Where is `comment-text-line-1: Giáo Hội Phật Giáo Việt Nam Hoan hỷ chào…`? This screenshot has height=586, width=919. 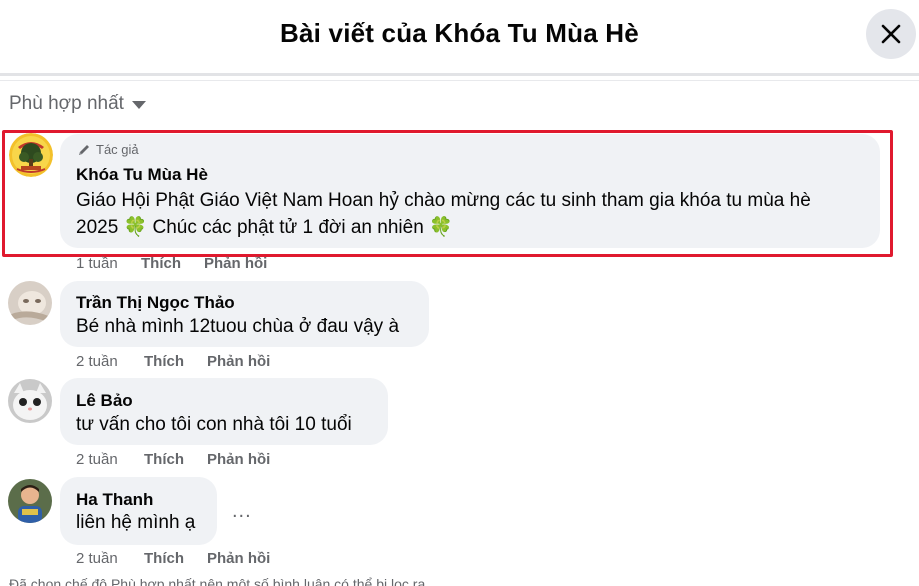
comment-text-line-1: Giáo Hội Phật Giáo Việt Nam Hoan hỷ chào… is located at coordinates (443, 200).